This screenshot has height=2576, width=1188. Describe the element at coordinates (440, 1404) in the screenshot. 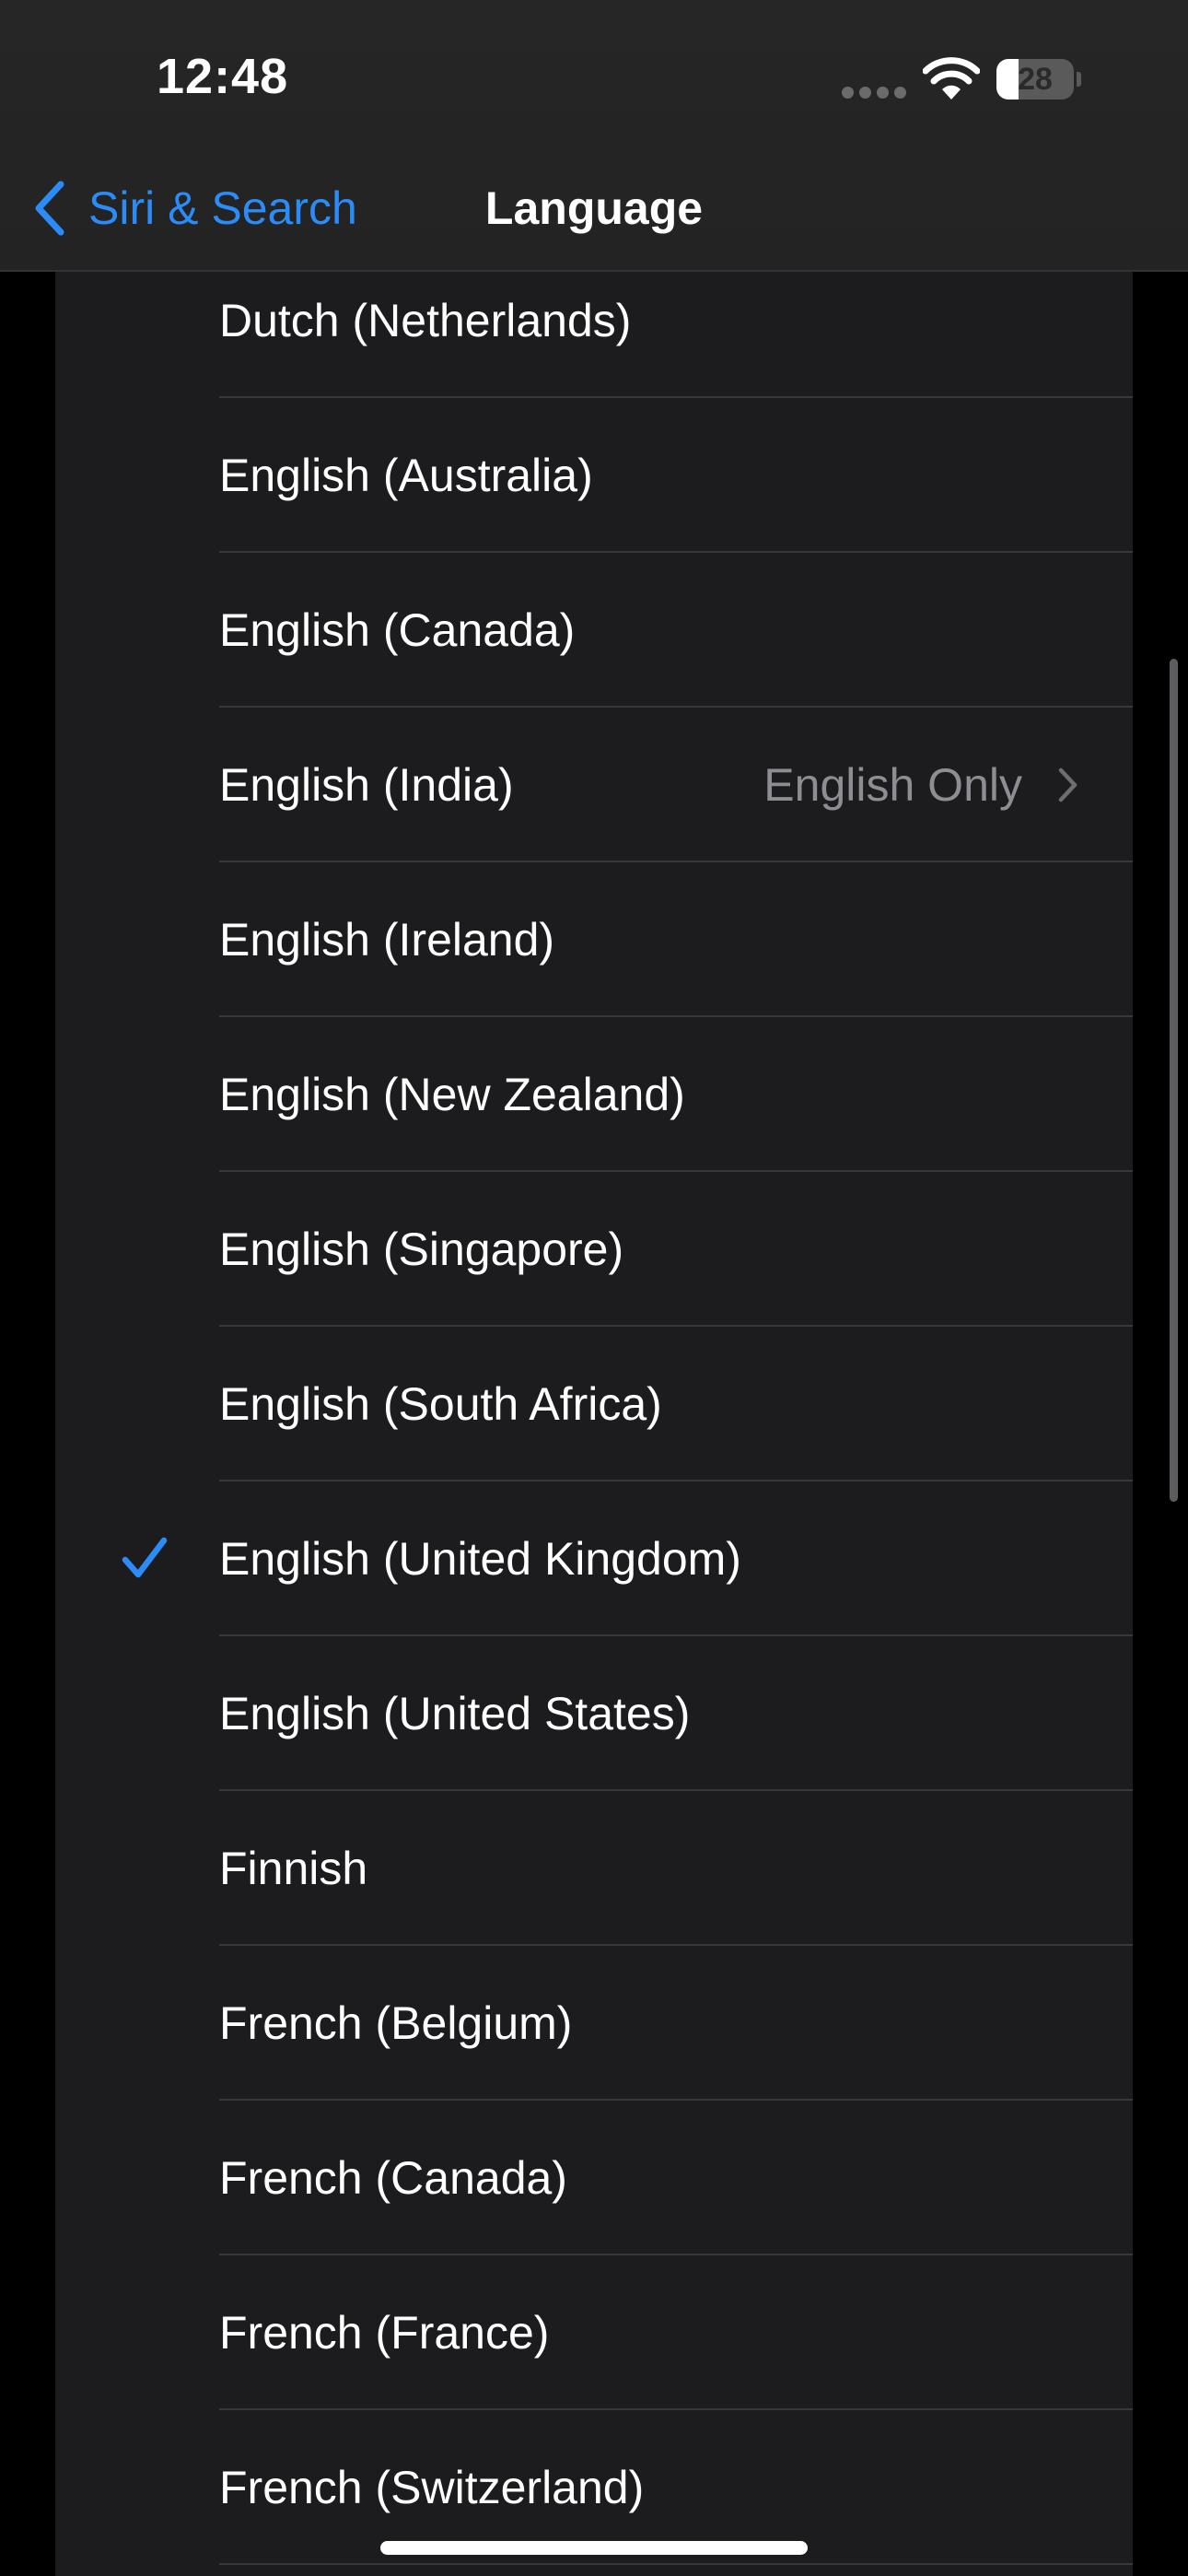

I see `language-label: English (South Africa)` at that location.